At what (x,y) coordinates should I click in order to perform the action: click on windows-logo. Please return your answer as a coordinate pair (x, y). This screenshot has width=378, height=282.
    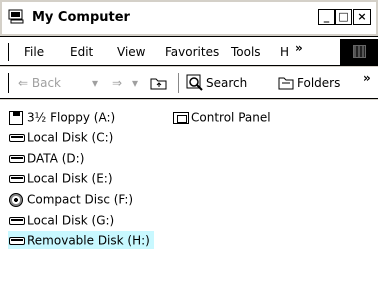
    Looking at the image, I should click on (359, 52).